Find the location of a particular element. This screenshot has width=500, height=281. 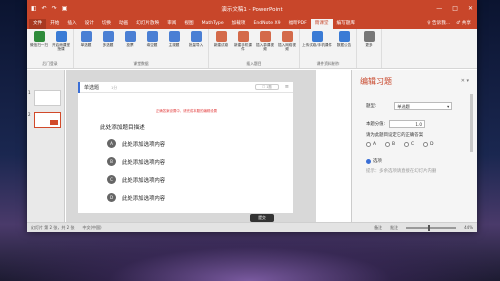

close-icon: ✕ ▾ is located at coordinates (465, 81).